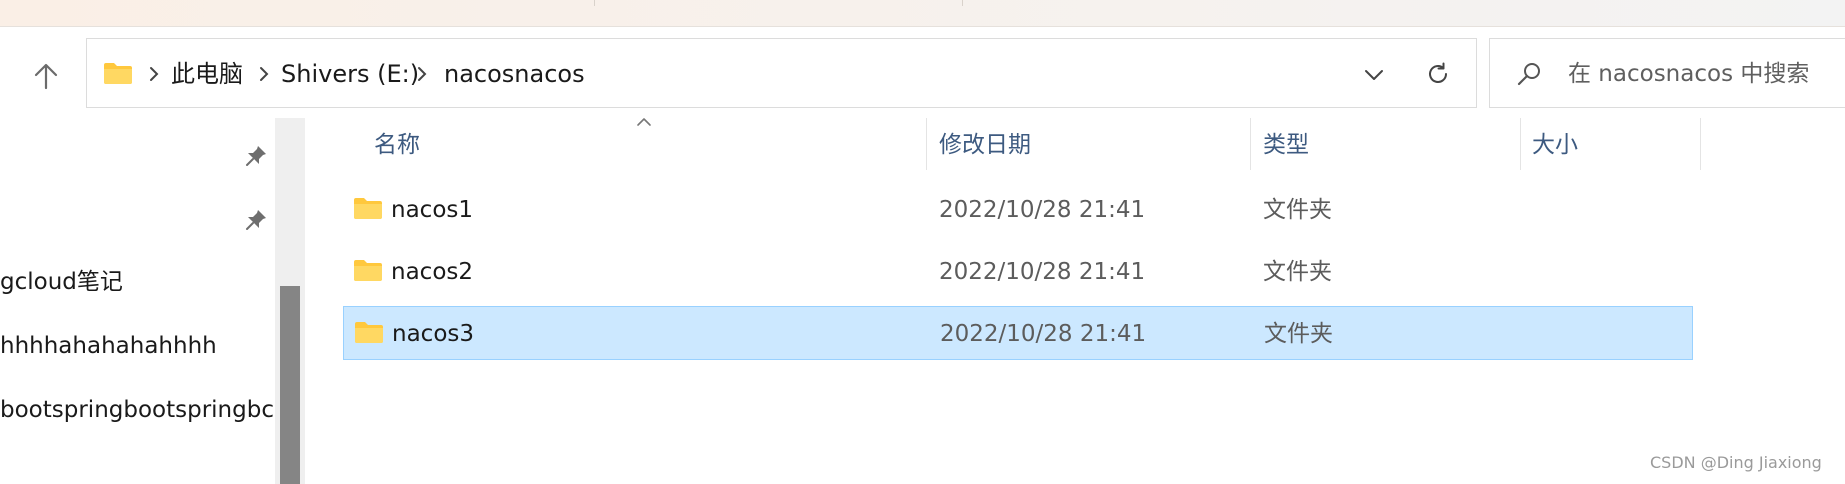  I want to click on search-box: 在 nacosnacos 中搜索, so click(1667, 73).